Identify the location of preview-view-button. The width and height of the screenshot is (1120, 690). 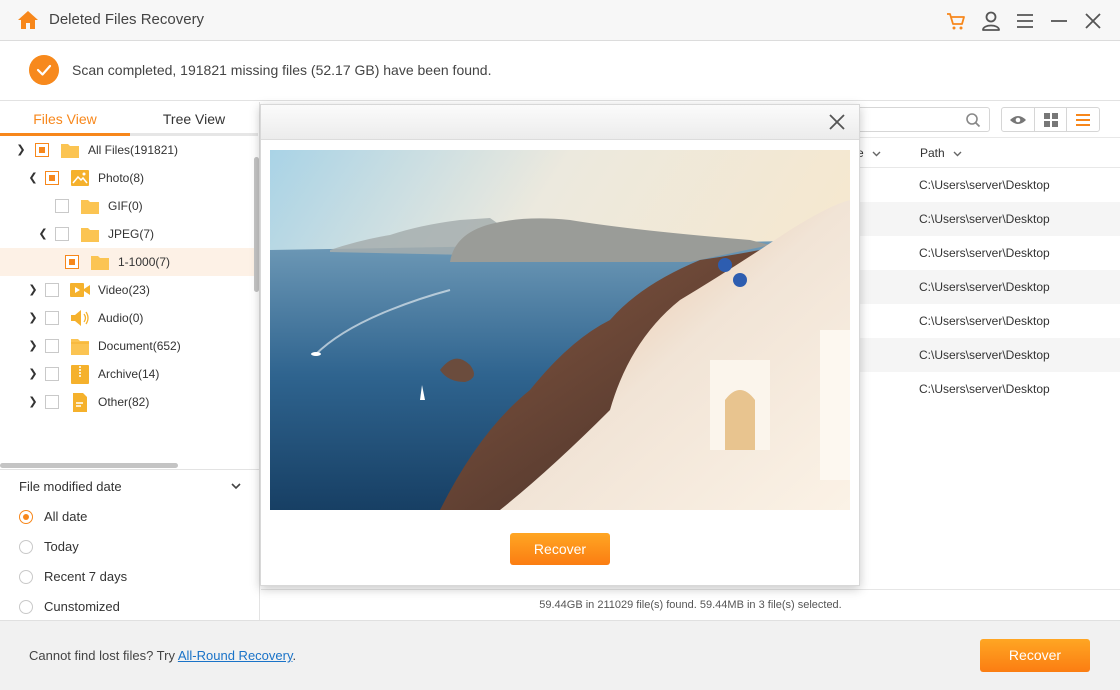
(1018, 119).